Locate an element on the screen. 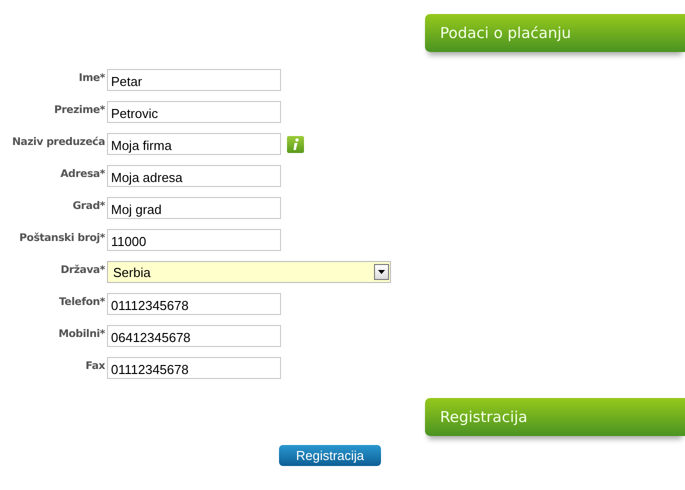  text-field: Moja firma is located at coordinates (194, 144).